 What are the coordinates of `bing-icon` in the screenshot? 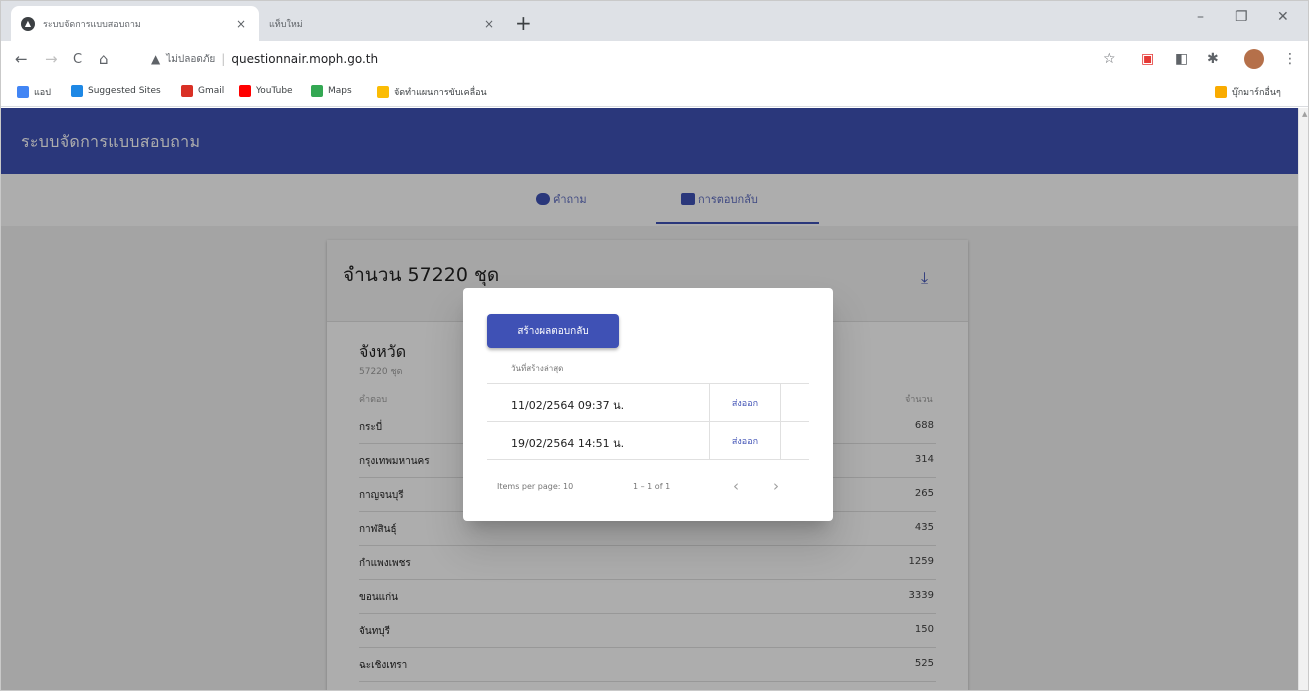 It's located at (77, 91).